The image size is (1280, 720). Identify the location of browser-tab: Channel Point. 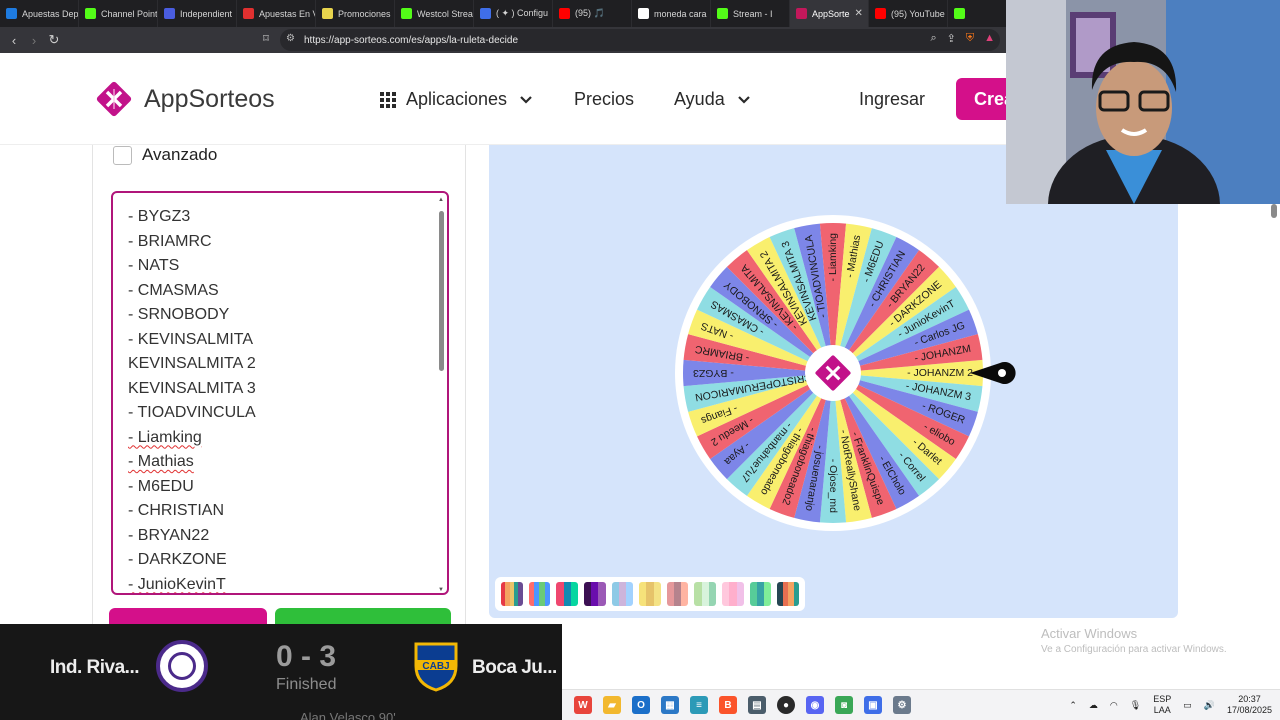
(118, 13).